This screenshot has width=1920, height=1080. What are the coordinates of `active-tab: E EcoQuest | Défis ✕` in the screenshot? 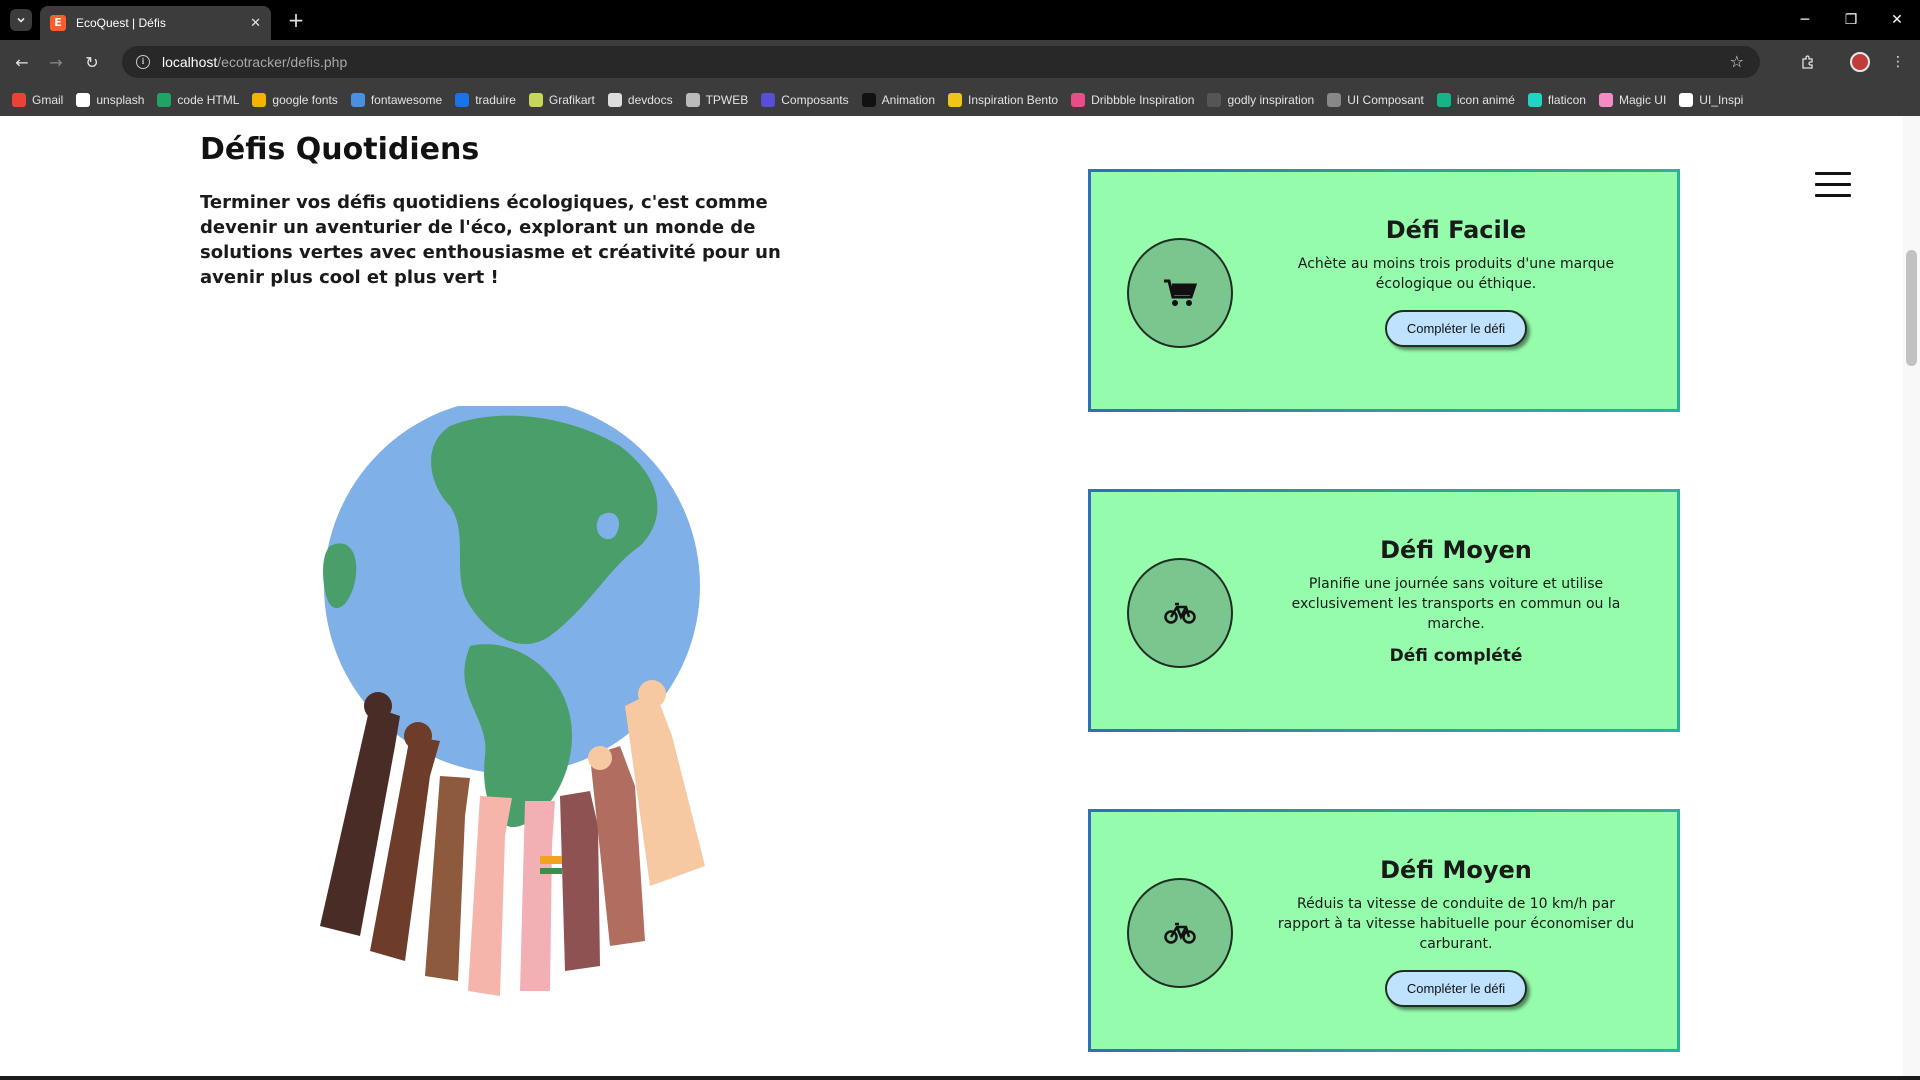 It's located at (155, 23).